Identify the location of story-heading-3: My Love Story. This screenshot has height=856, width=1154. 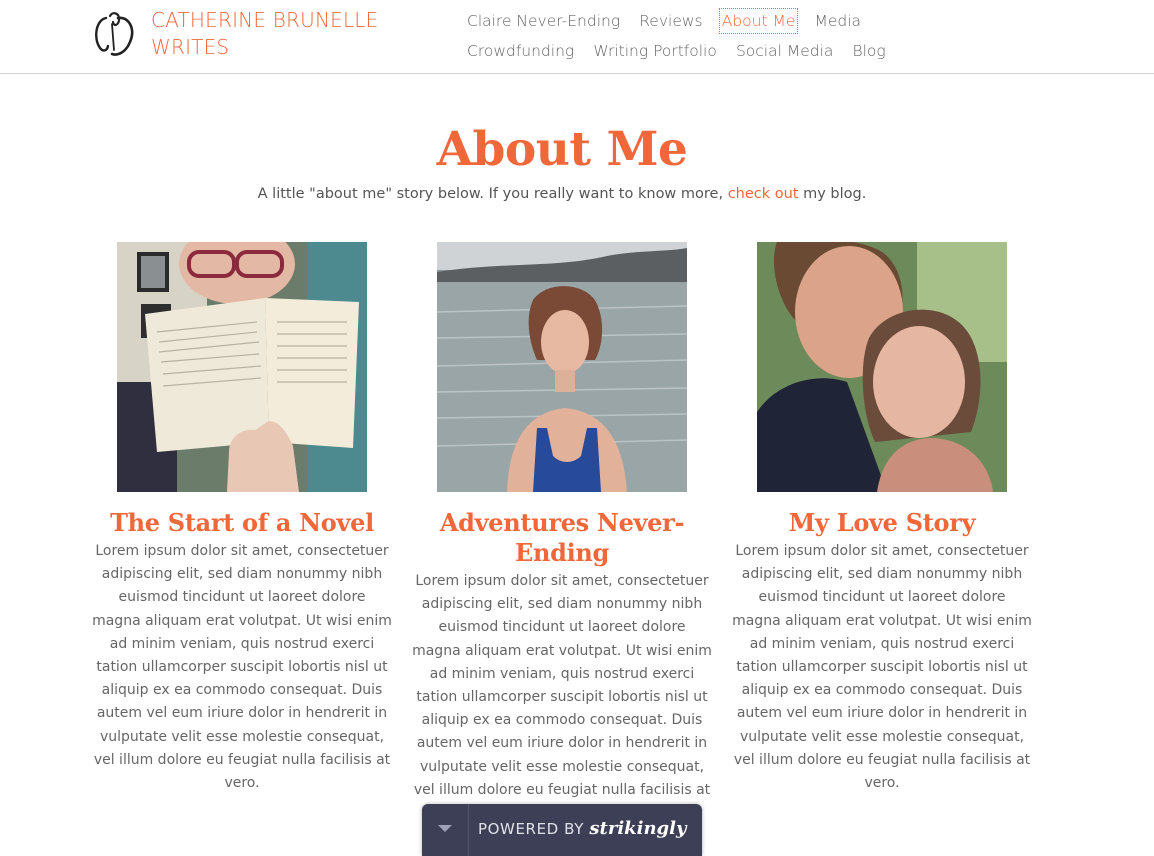
(882, 522).